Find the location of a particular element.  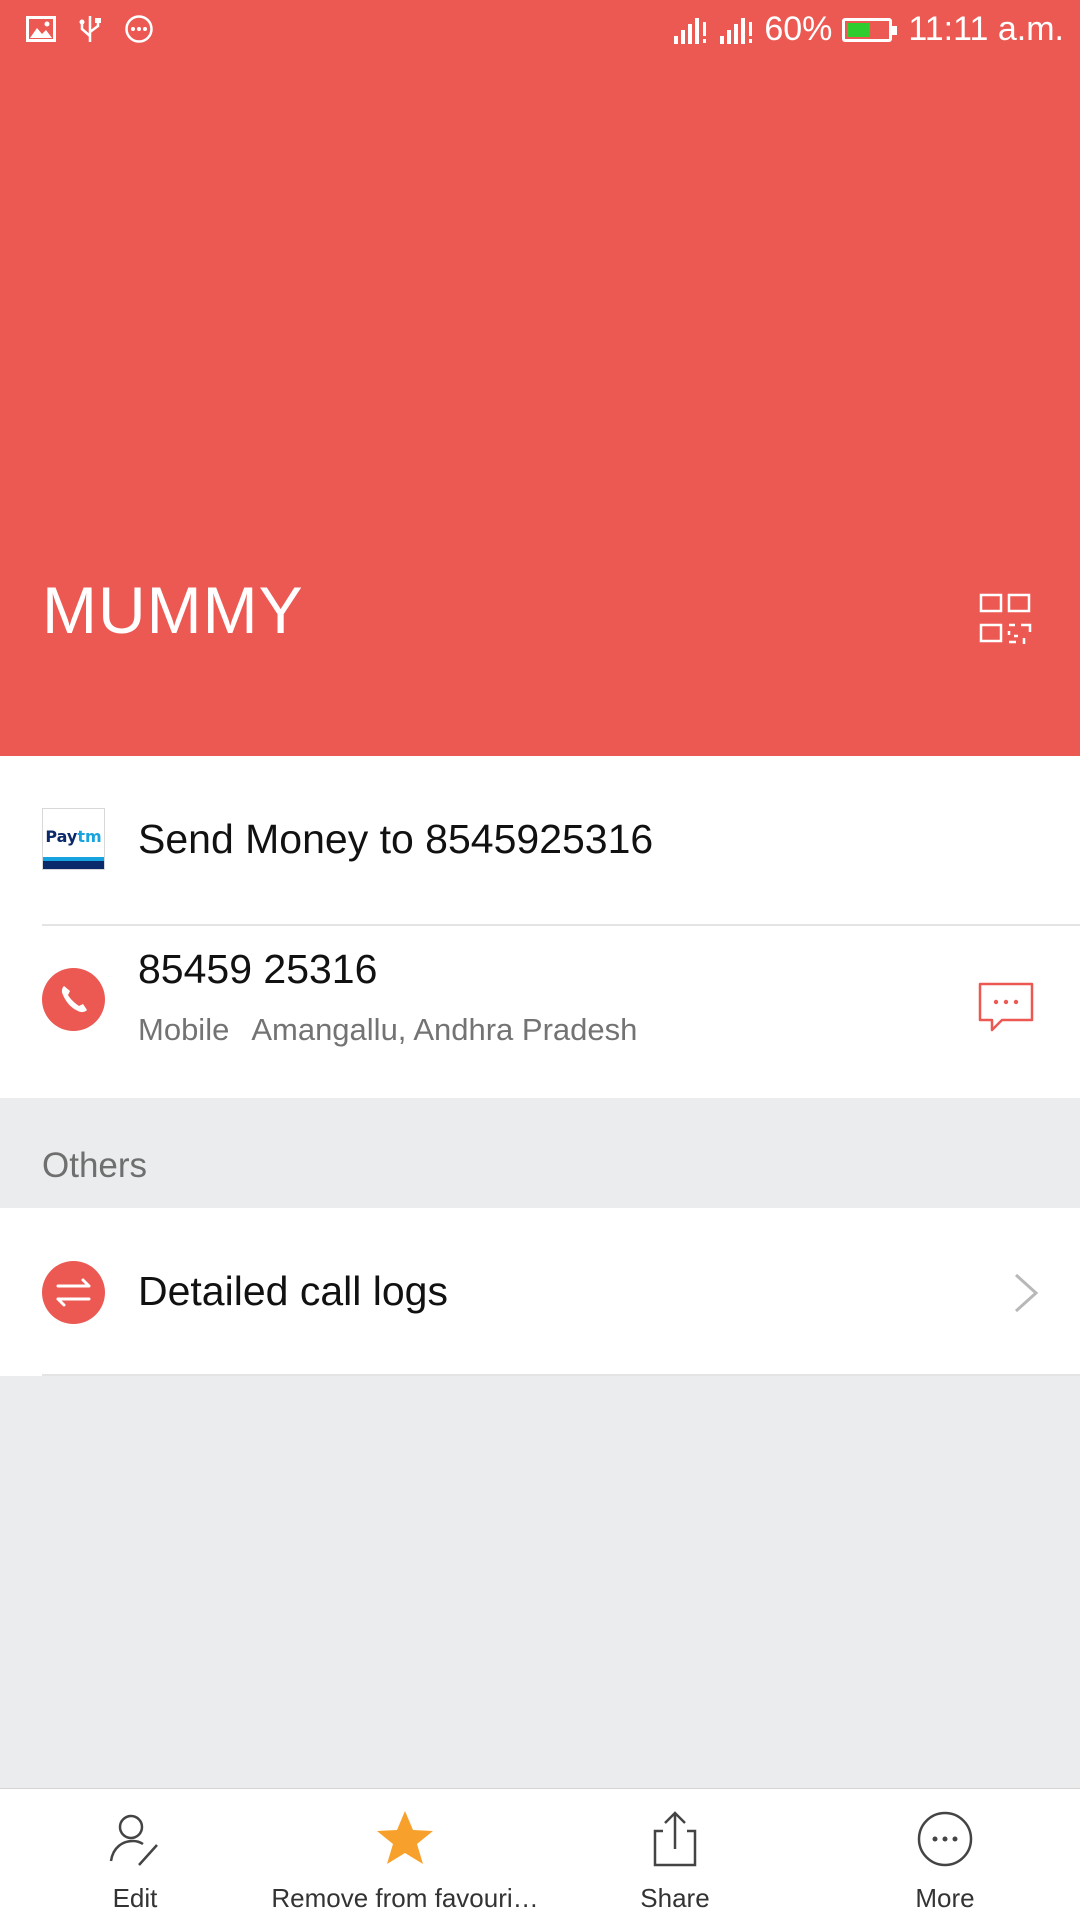

qr-code-icon is located at coordinates (1006, 620).